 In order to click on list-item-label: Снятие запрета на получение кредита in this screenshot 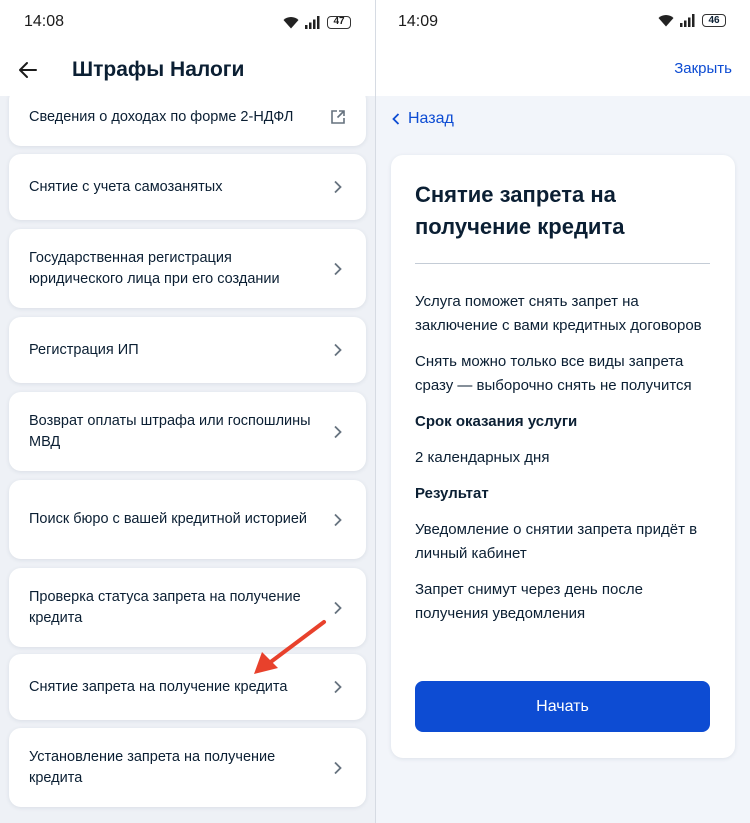, I will do `click(158, 686)`.